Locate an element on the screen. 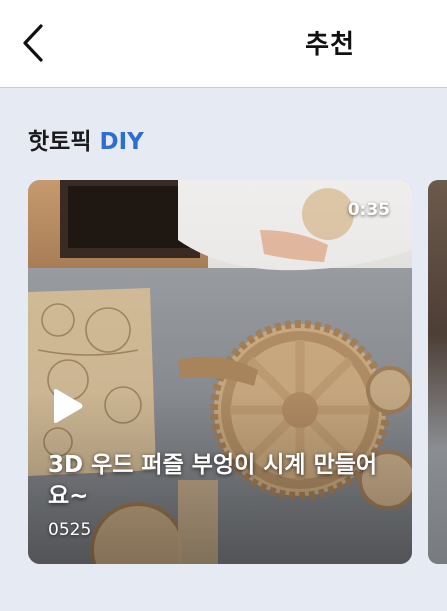 This screenshot has height=611, width=447. video-title: 3D 우드 퍼즐 부엉이 시계 만들어요~ is located at coordinates (218, 481).